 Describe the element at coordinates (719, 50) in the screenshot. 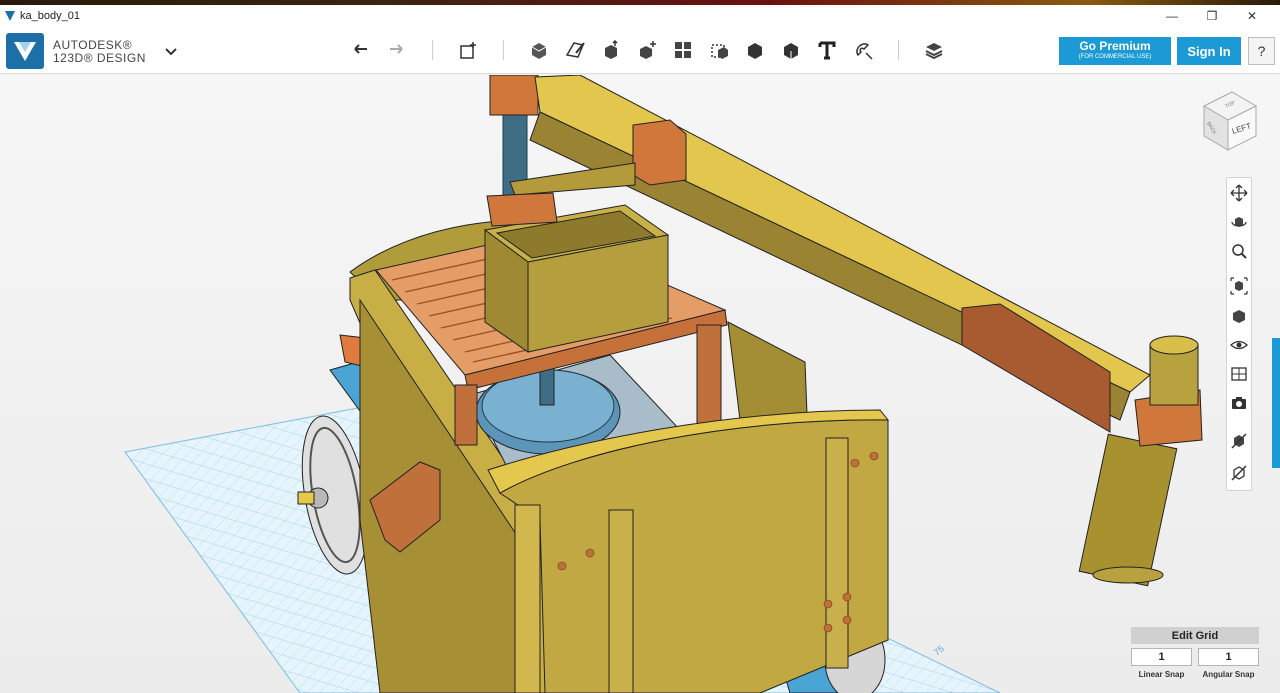

I see `combine-icon` at that location.